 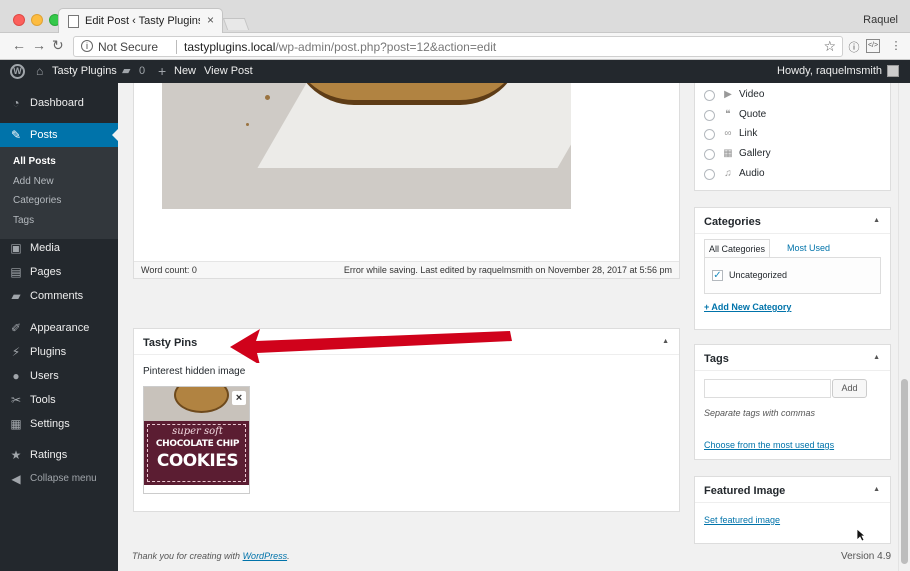 What do you see at coordinates (39, 71) in the screenshot?
I see `home-icon: ⌂` at bounding box center [39, 71].